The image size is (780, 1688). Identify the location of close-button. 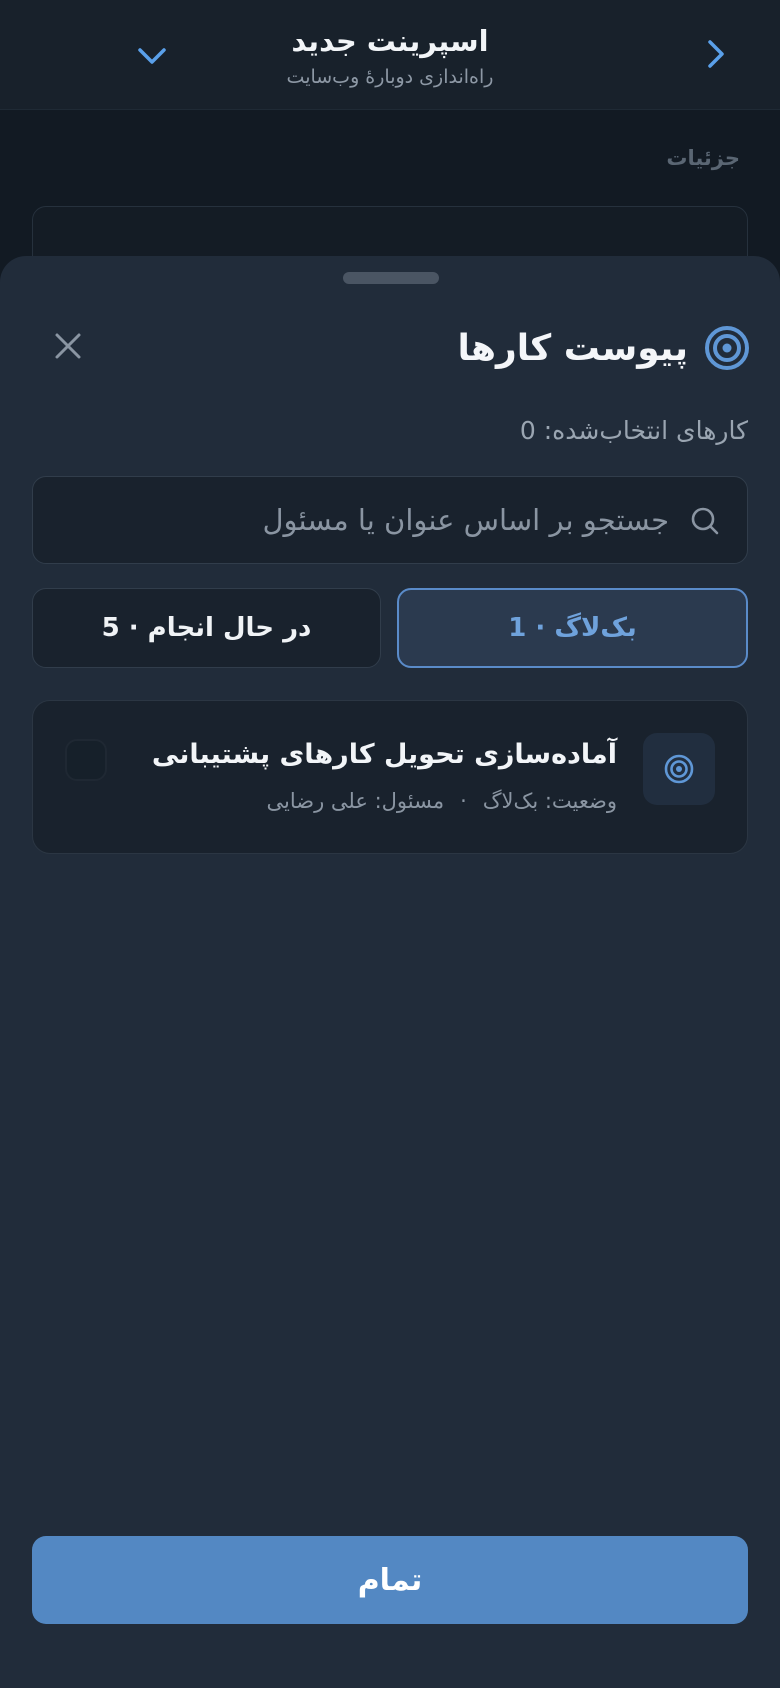
(68, 346).